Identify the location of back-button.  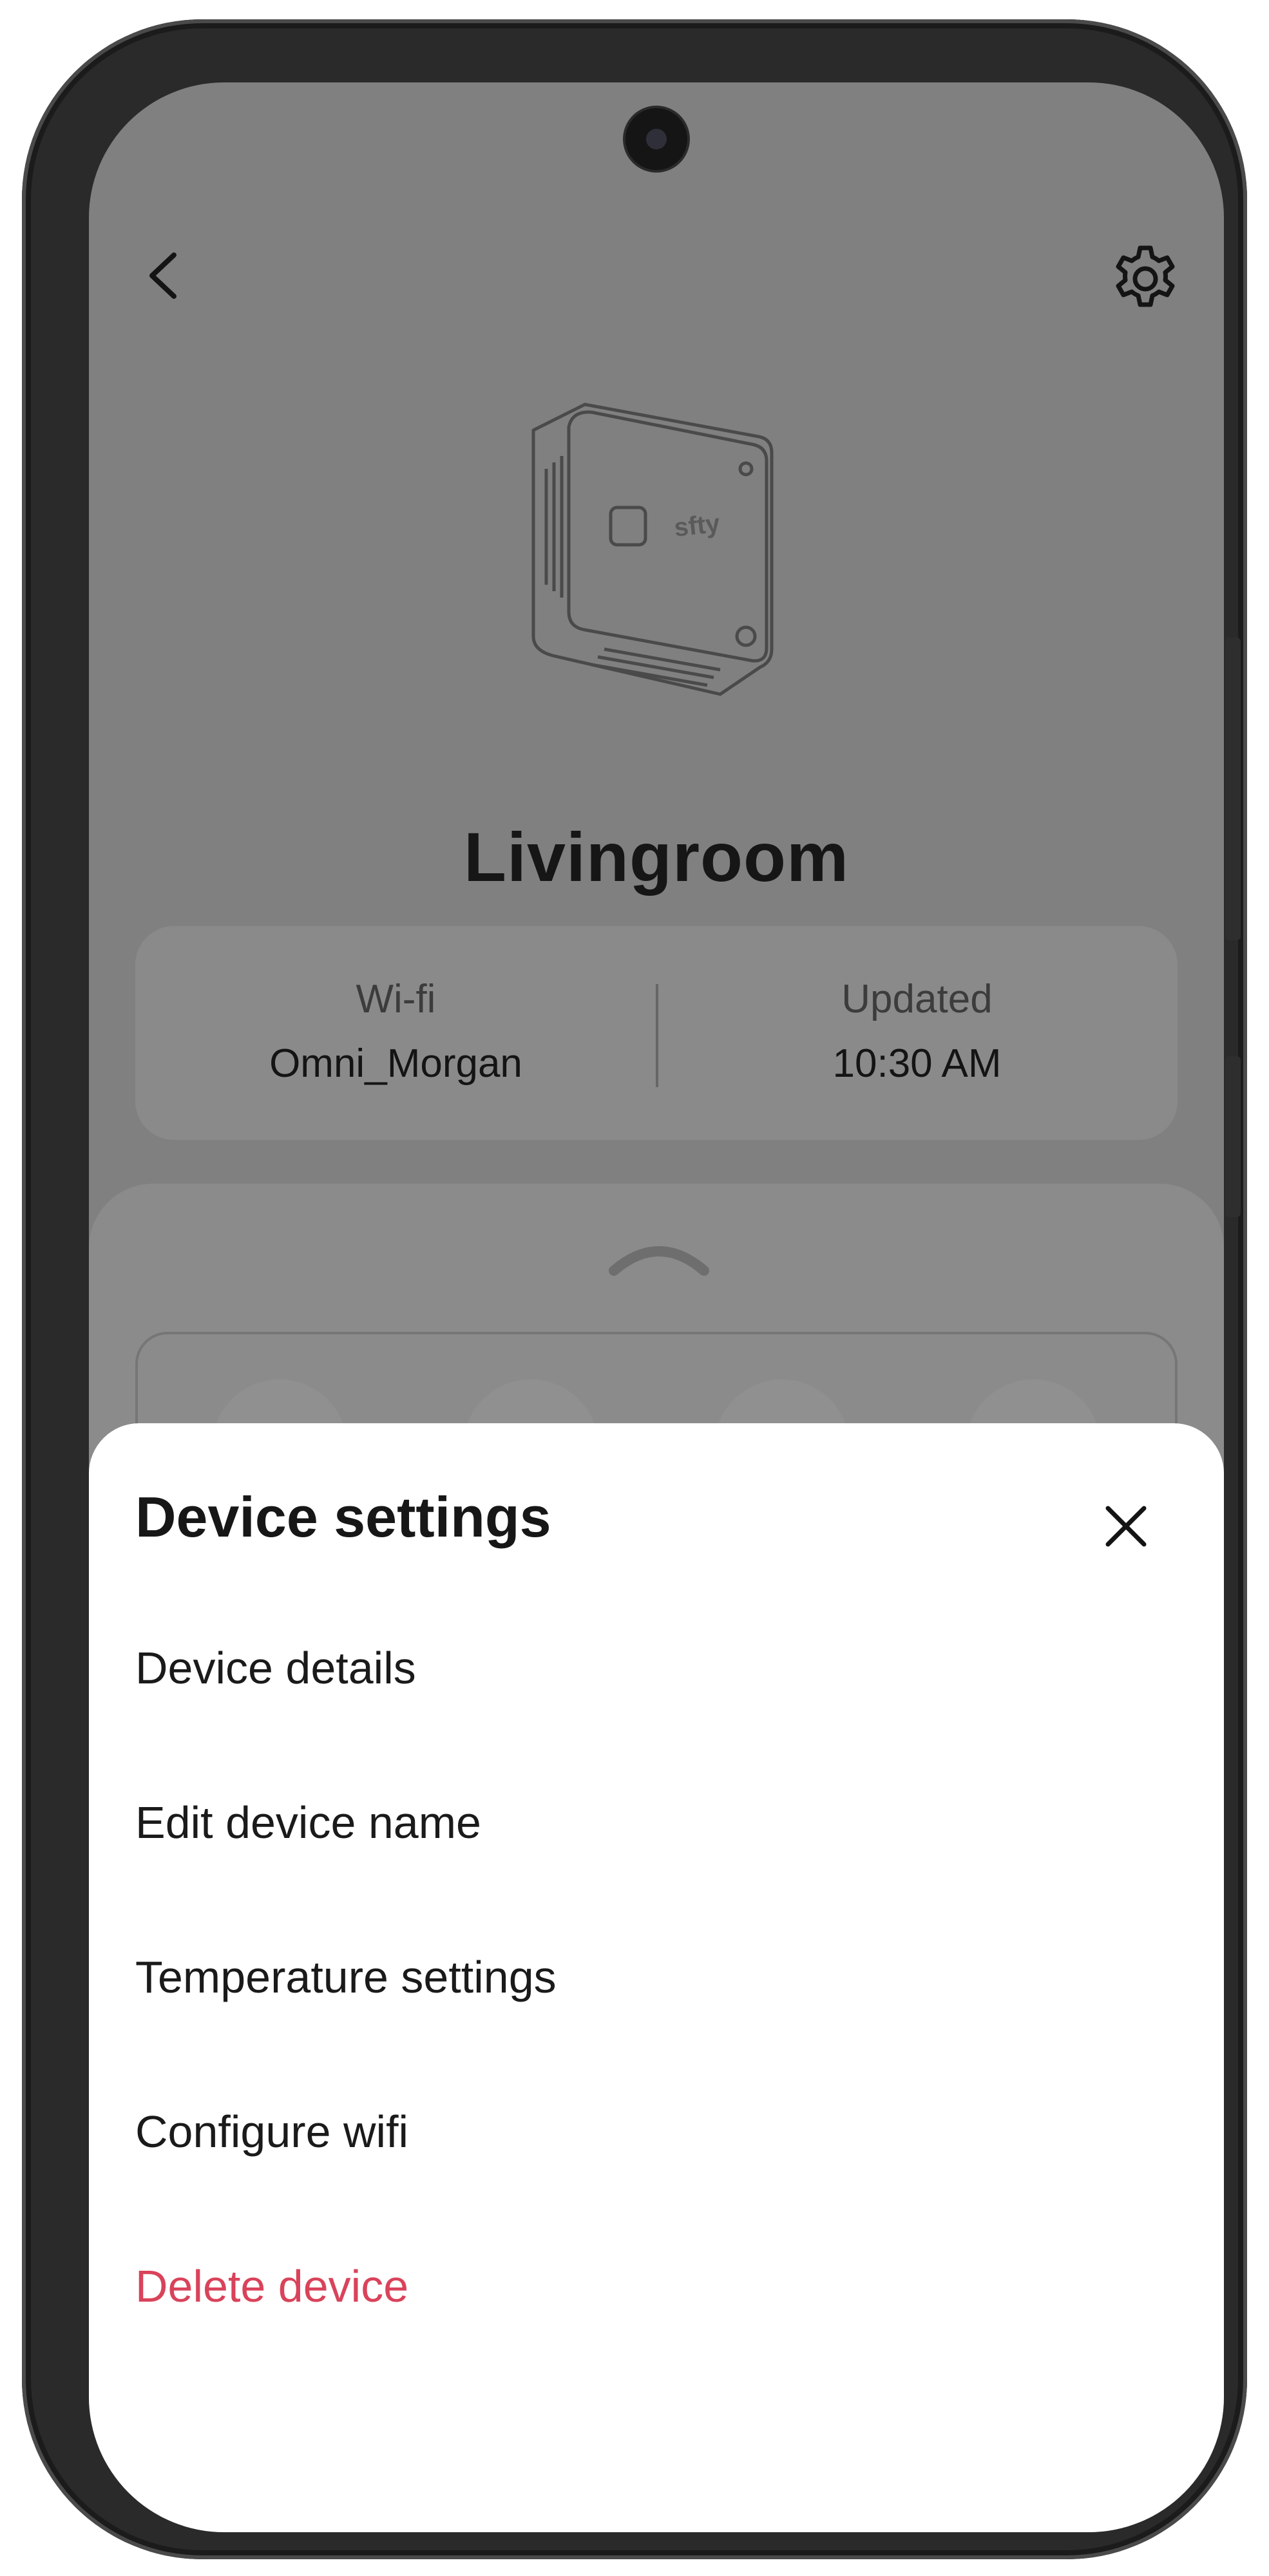
(163, 275).